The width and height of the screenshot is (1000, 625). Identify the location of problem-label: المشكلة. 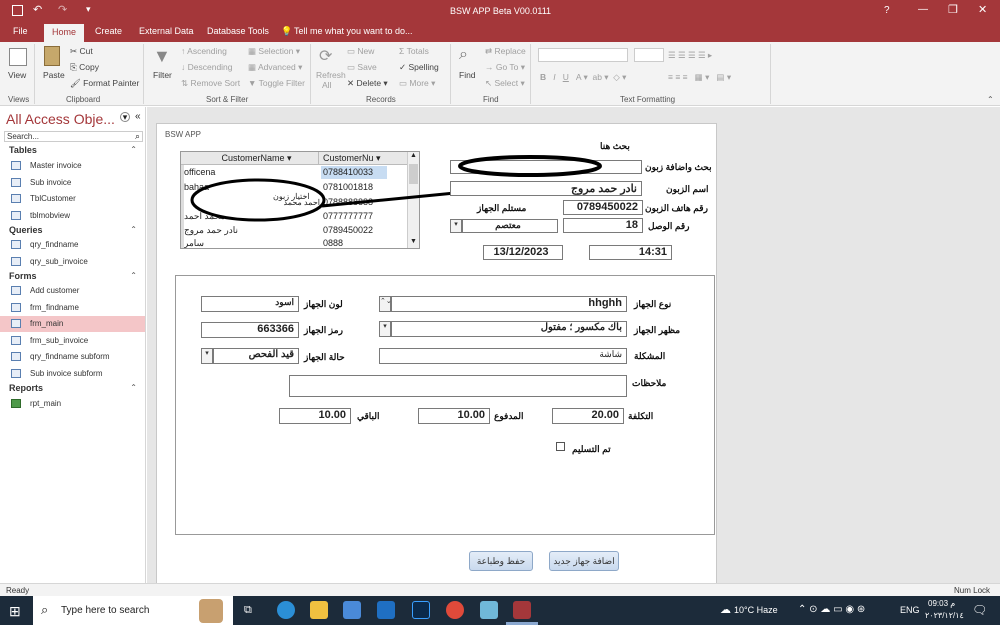
(650, 356).